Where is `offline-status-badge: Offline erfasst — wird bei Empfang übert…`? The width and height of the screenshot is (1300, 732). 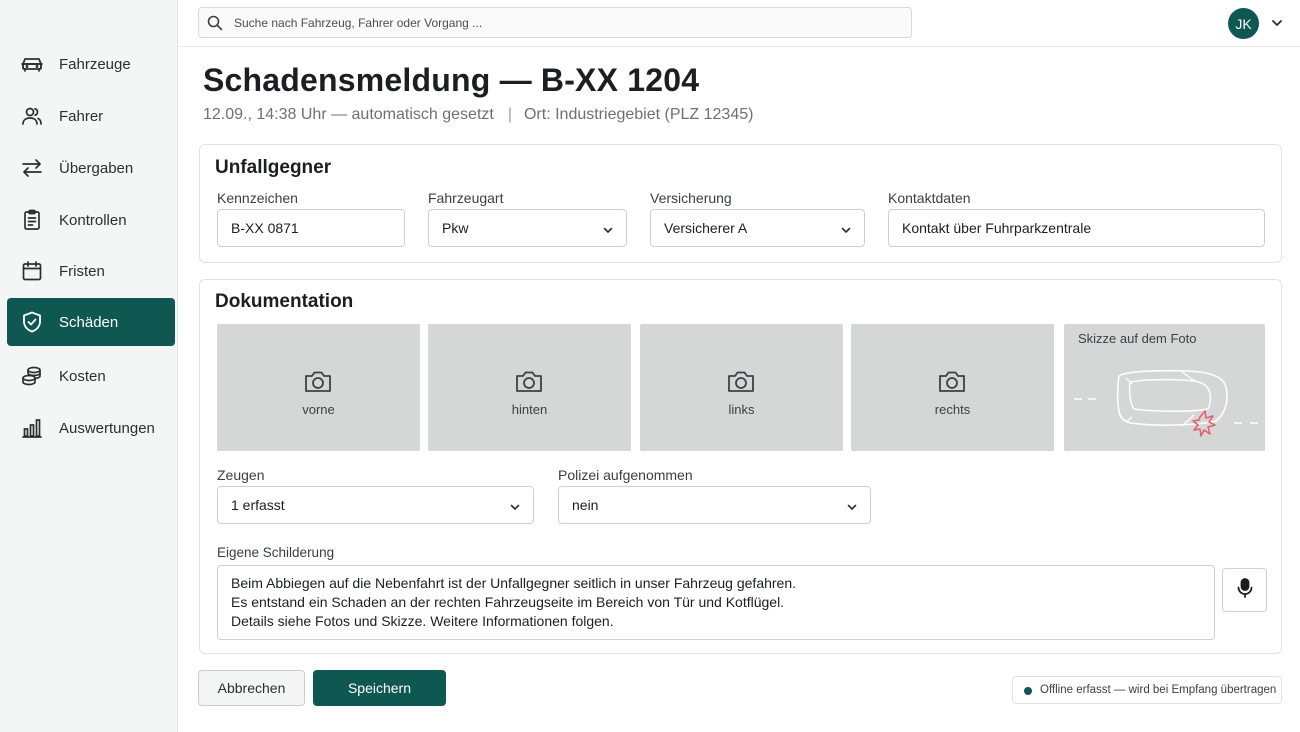
offline-status-badge: Offline erfasst — wird bei Empfang übert… is located at coordinates (1147, 690).